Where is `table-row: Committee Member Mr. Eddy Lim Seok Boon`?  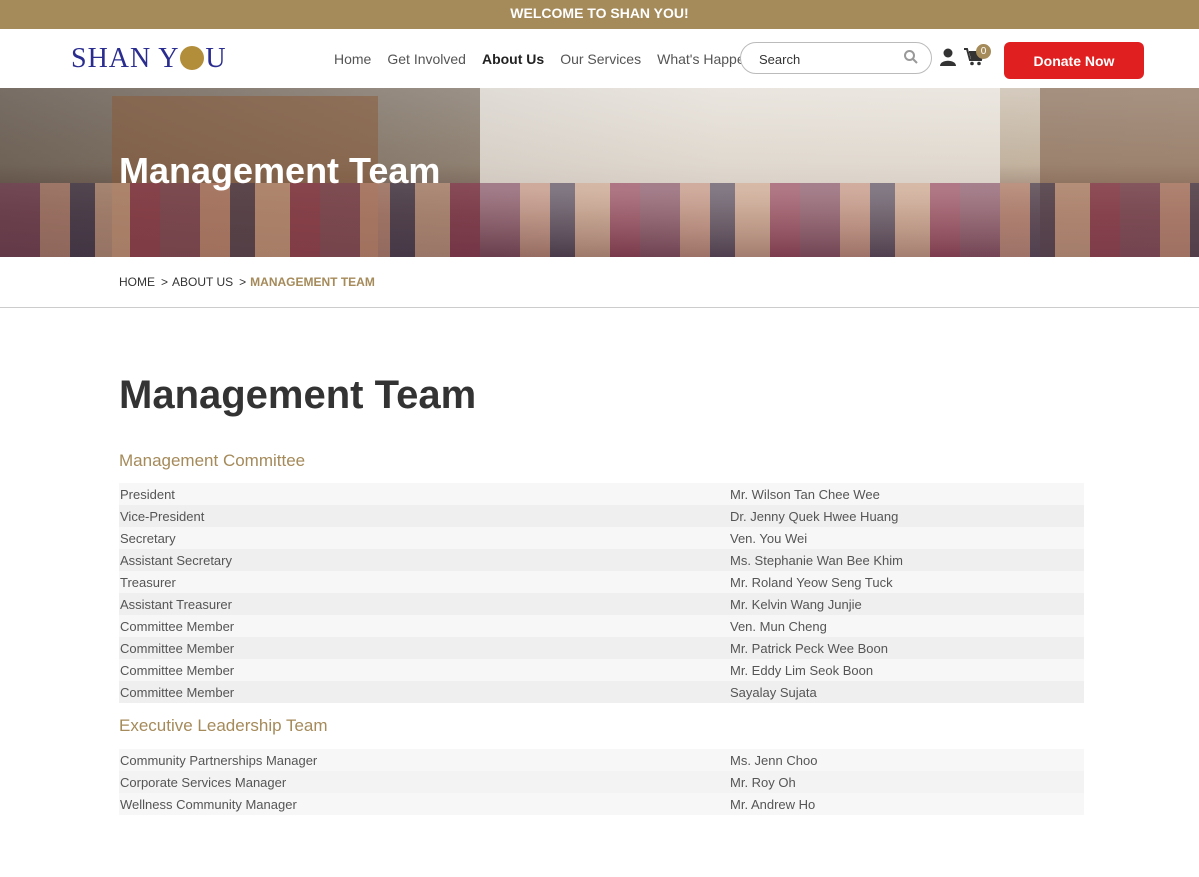 table-row: Committee Member Mr. Eddy Lim Seok Boon is located at coordinates (601, 670).